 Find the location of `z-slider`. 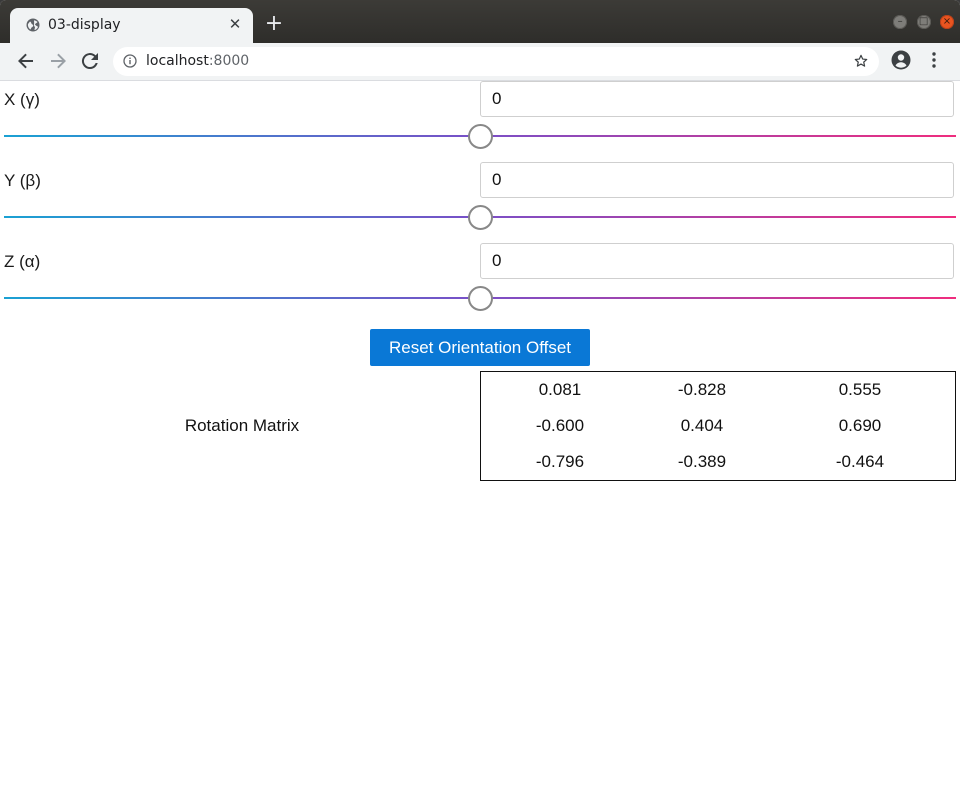

z-slider is located at coordinates (480, 298).